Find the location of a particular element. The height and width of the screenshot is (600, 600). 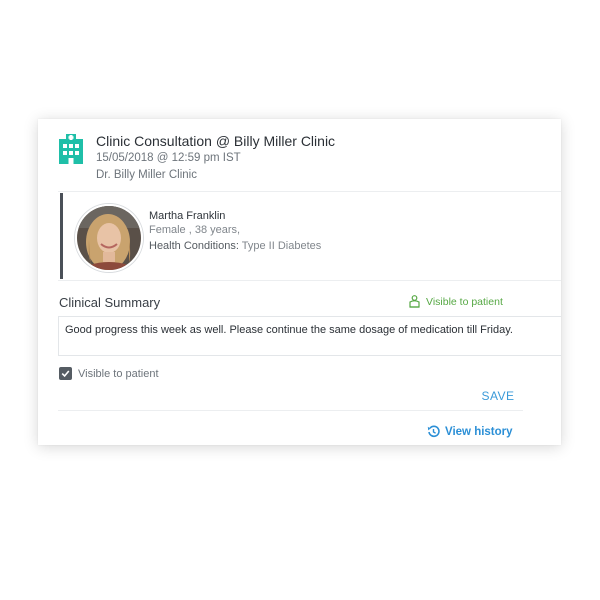

visible-to-patient-checkbox: Visible to patient is located at coordinates (109, 373).